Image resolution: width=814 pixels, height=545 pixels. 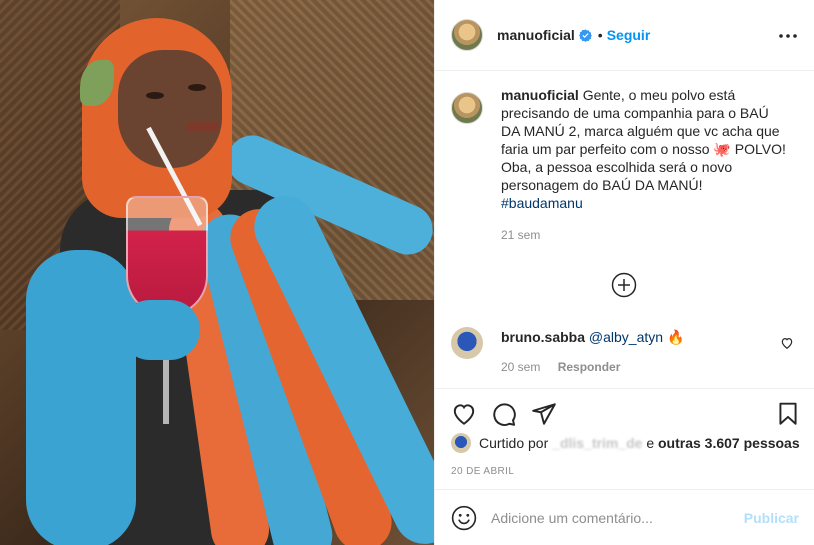 What do you see at coordinates (650, 443) in the screenshot?
I see `likes-connector: e` at bounding box center [650, 443].